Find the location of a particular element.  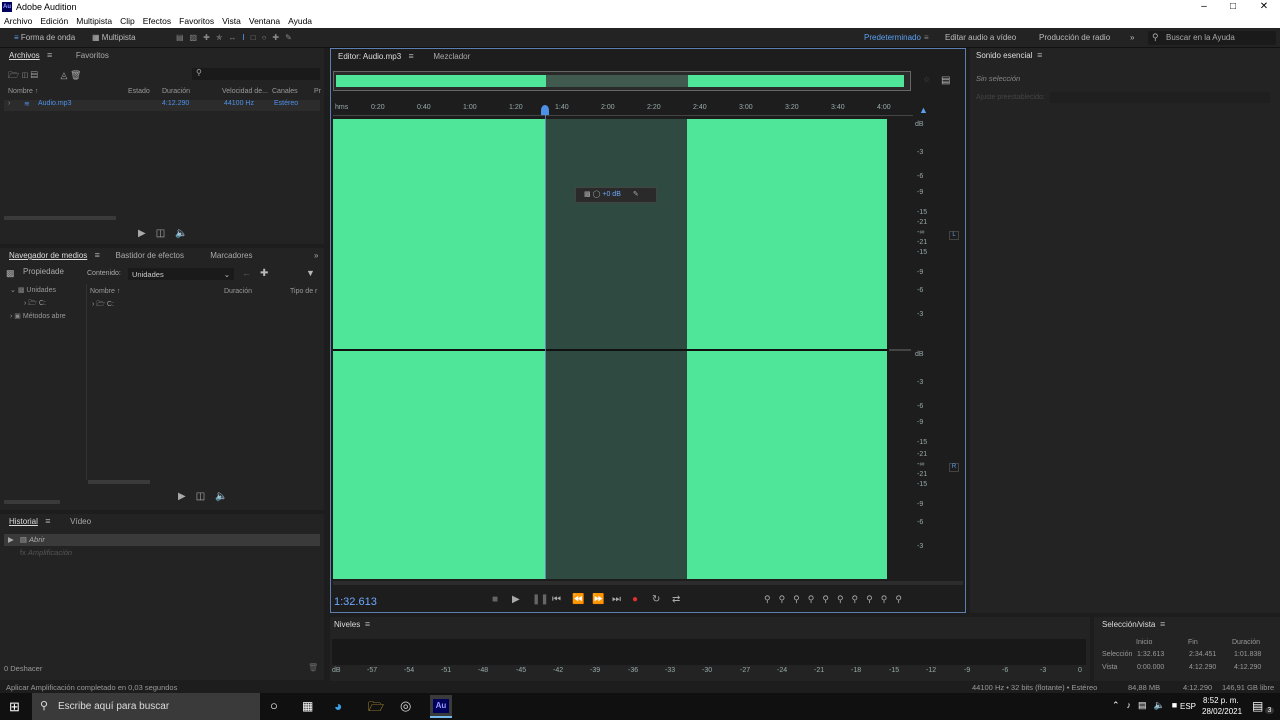

windows-start-icon: ⊞ is located at coordinates (14, 707).